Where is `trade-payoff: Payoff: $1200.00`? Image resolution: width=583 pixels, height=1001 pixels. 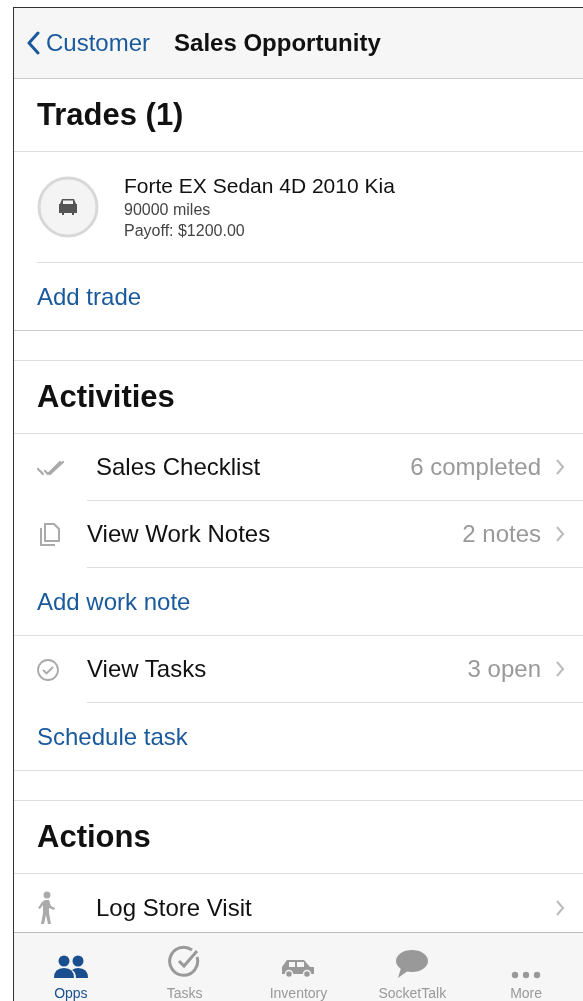
trade-payoff: Payoff: $1200.00 is located at coordinates (185, 231).